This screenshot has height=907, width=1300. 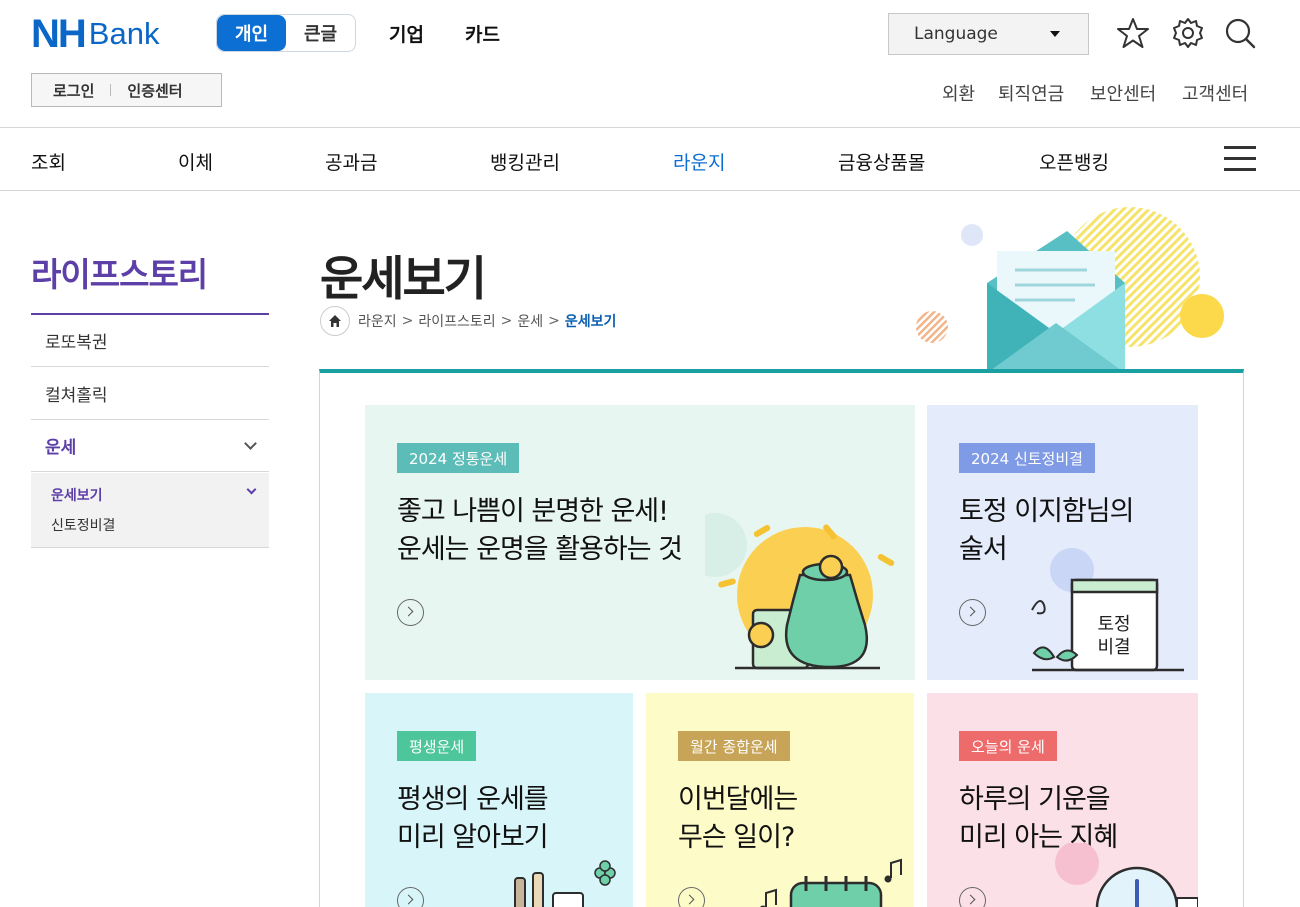 I want to click on cert-center-button: 인증센터, so click(x=154, y=90).